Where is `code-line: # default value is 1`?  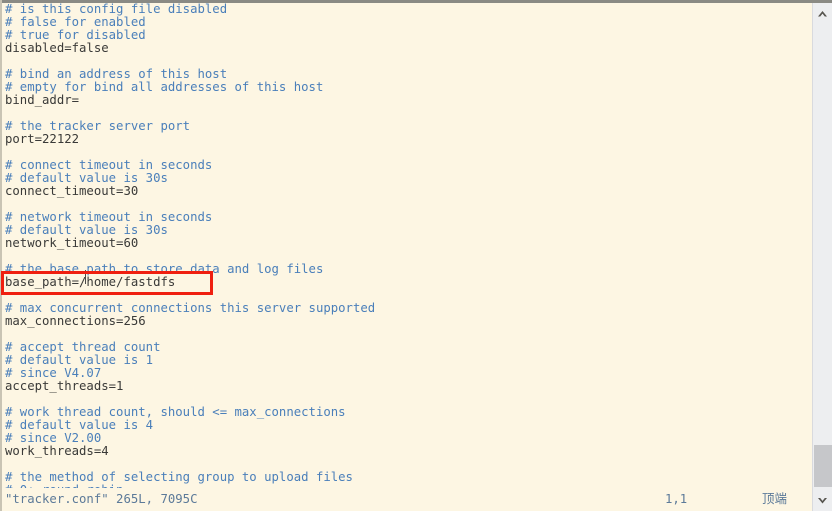 code-line: # default value is 1 is located at coordinates (79, 360).